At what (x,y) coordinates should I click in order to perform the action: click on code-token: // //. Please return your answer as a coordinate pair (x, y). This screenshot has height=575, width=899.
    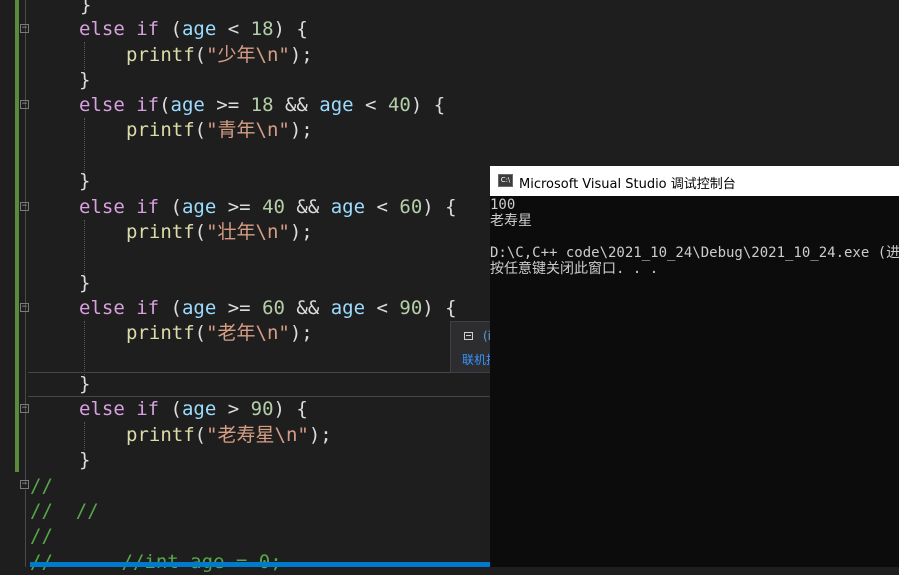
    Looking at the image, I should click on (64, 511).